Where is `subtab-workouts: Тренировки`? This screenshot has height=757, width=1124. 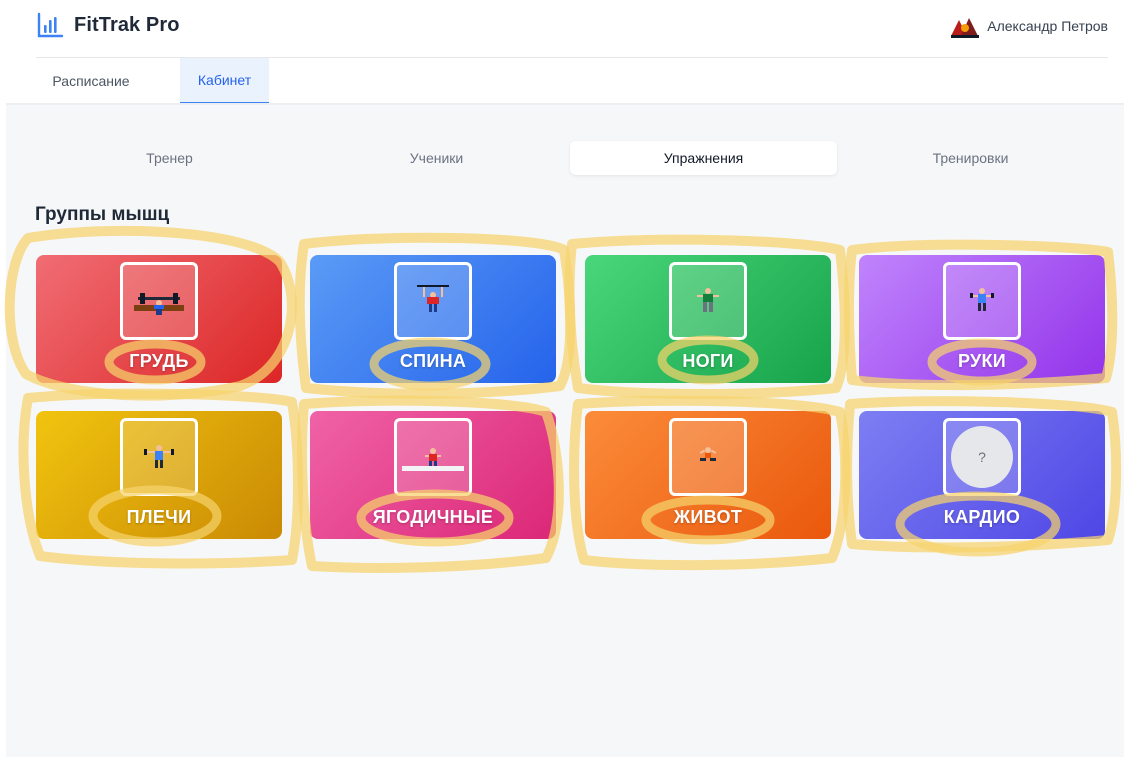
subtab-workouts: Тренировки is located at coordinates (970, 158).